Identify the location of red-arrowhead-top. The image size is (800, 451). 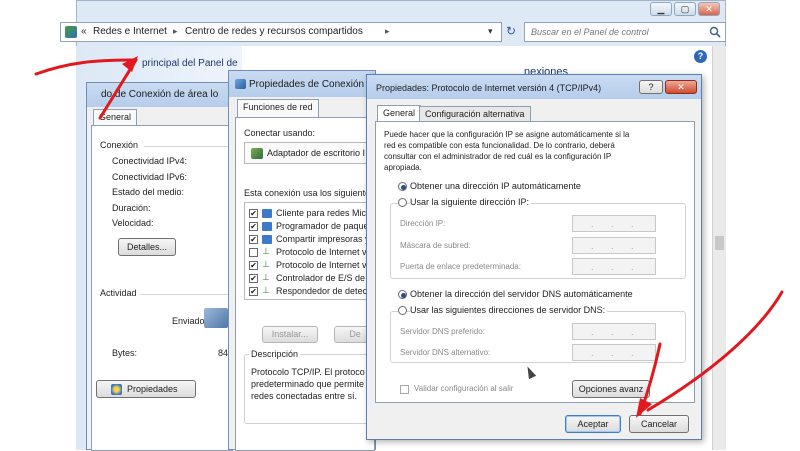
(130, 64).